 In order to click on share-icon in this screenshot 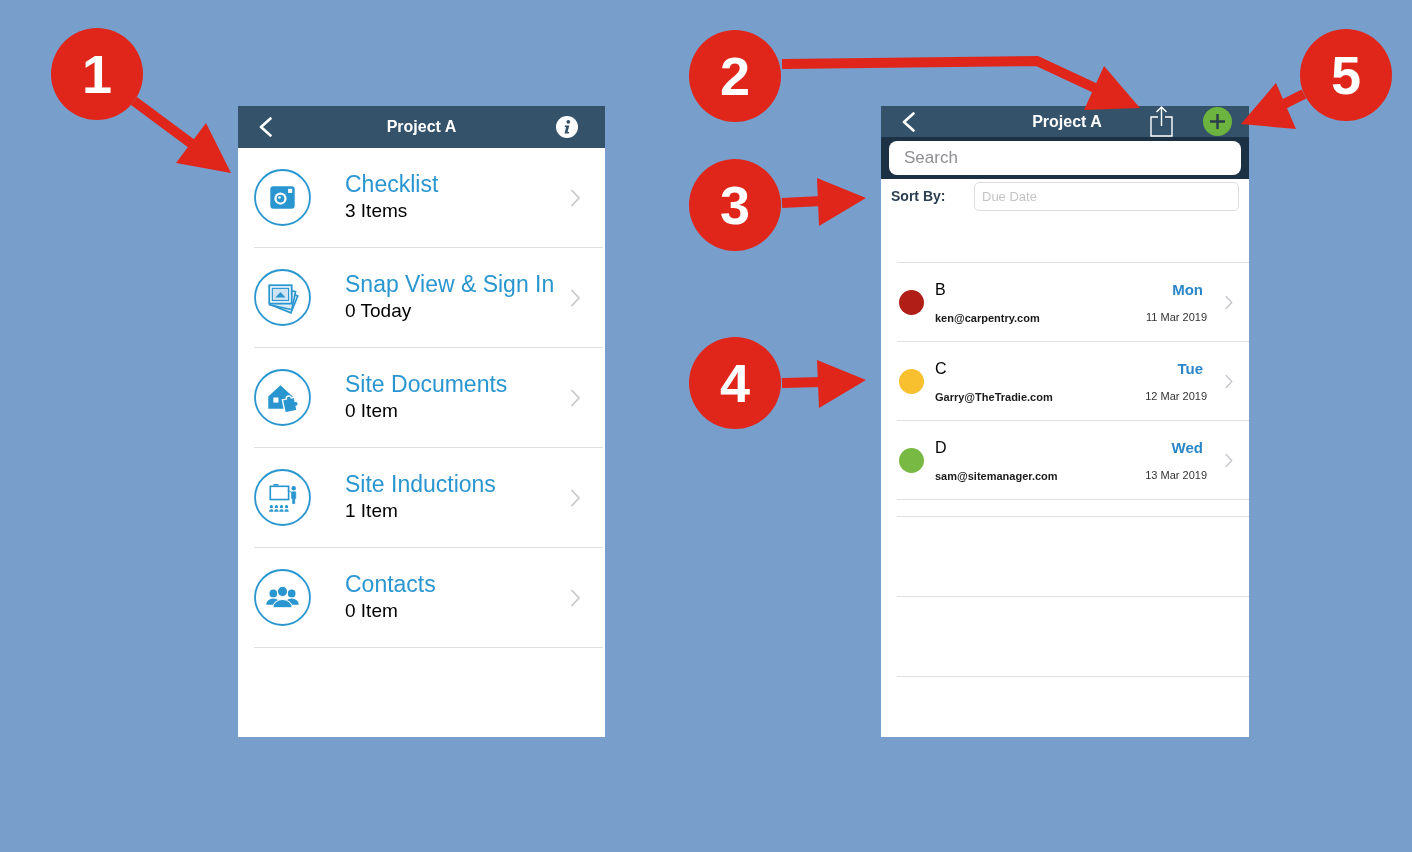, I will do `click(1161, 121)`.